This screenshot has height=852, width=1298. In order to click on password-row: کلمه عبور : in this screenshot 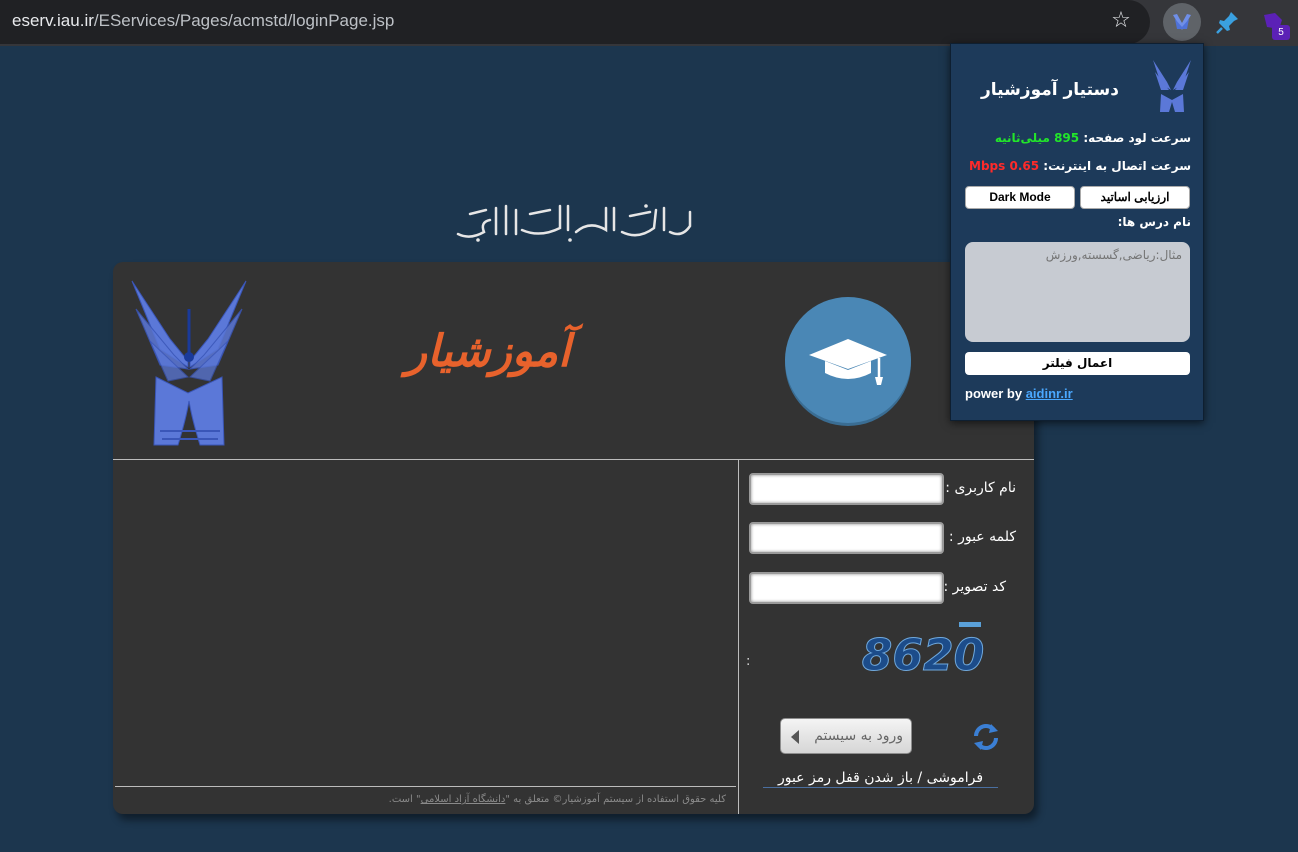, I will do `click(888, 538)`.